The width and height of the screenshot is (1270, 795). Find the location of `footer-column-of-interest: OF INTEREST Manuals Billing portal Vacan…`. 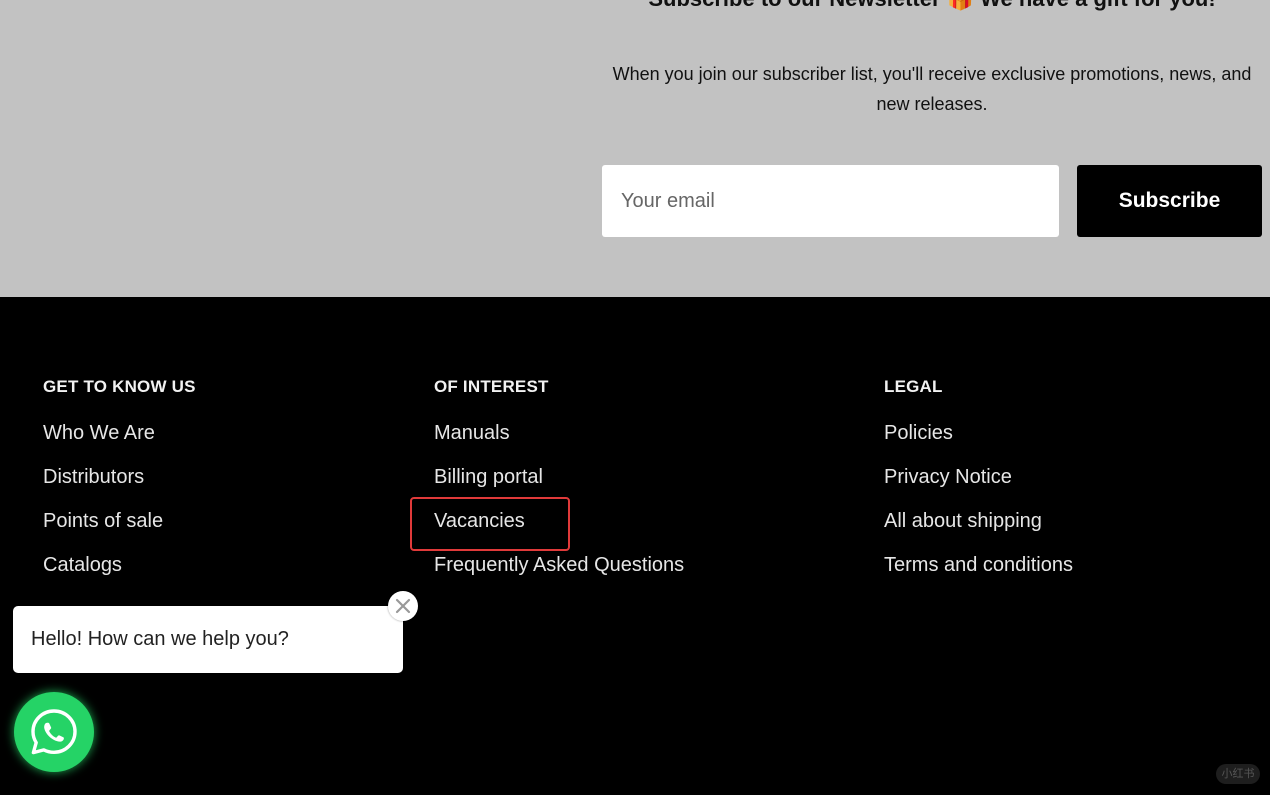

footer-column-of-interest: OF INTEREST Manuals Billing portal Vacan… is located at coordinates (559, 483).